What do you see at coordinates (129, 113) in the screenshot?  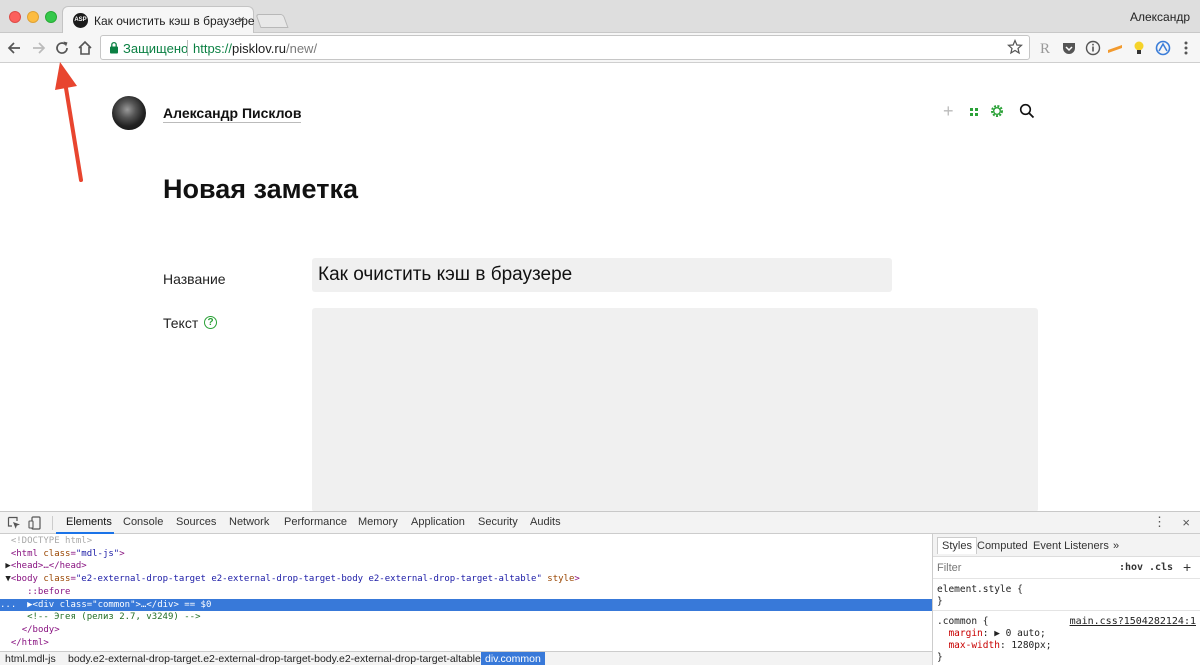 I see `author-avatar` at bounding box center [129, 113].